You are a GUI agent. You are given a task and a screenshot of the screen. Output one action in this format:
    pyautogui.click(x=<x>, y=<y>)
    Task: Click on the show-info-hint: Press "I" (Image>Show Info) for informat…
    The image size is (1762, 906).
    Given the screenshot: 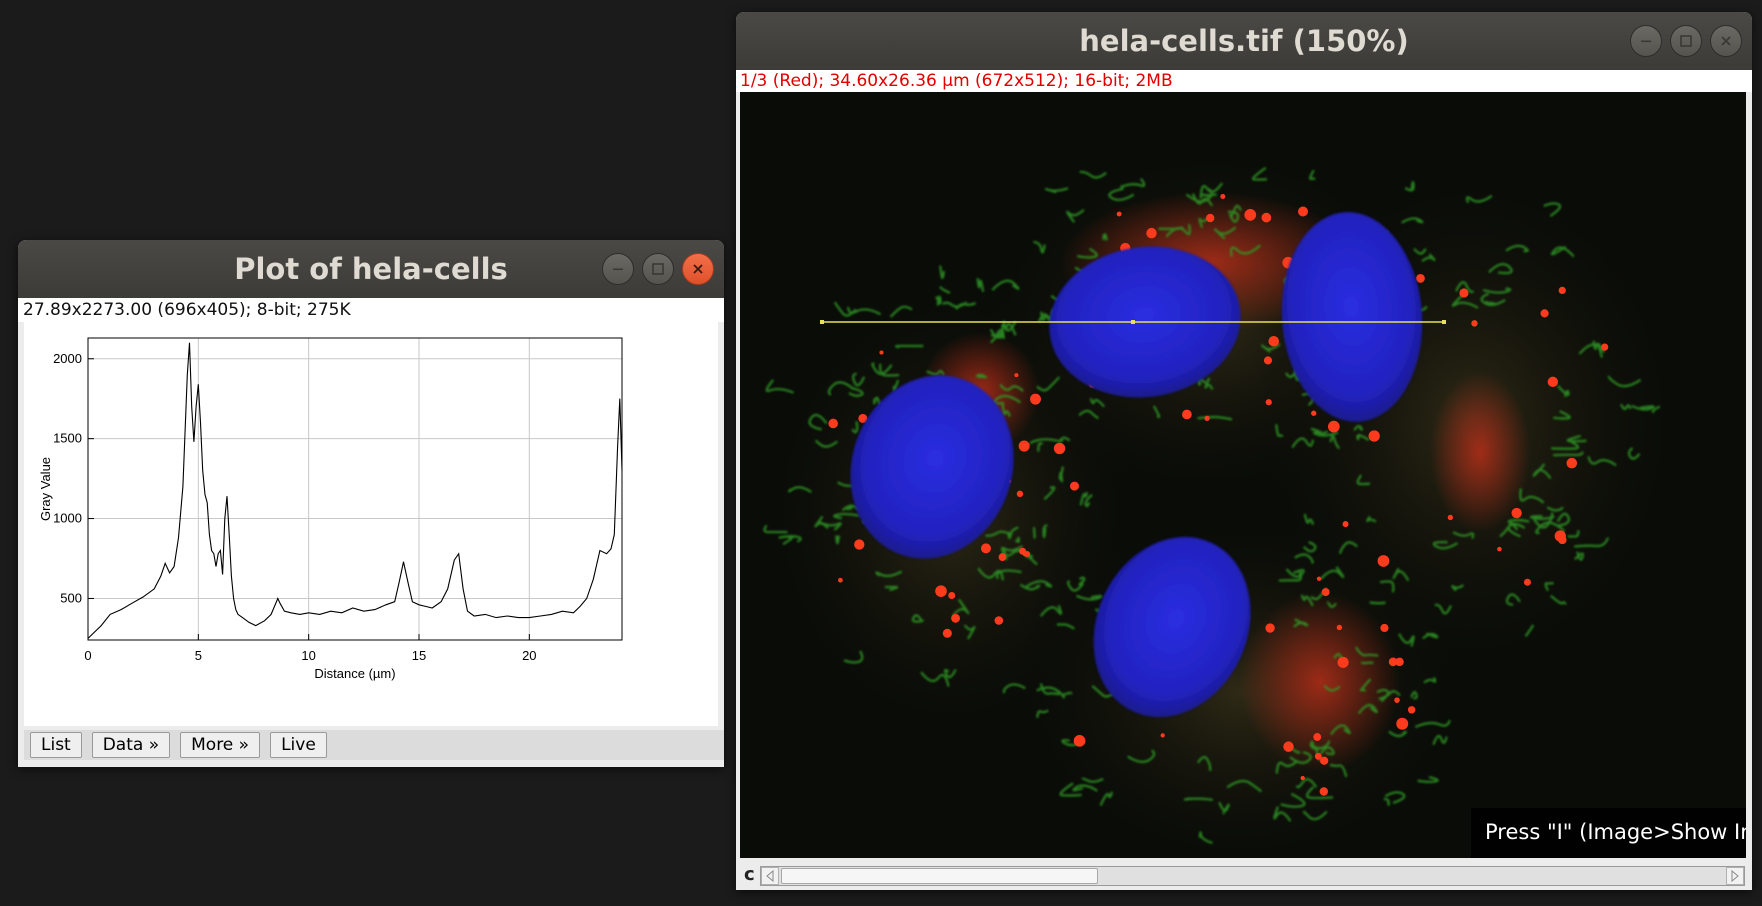 What is the action you would take?
    pyautogui.click(x=1608, y=833)
    